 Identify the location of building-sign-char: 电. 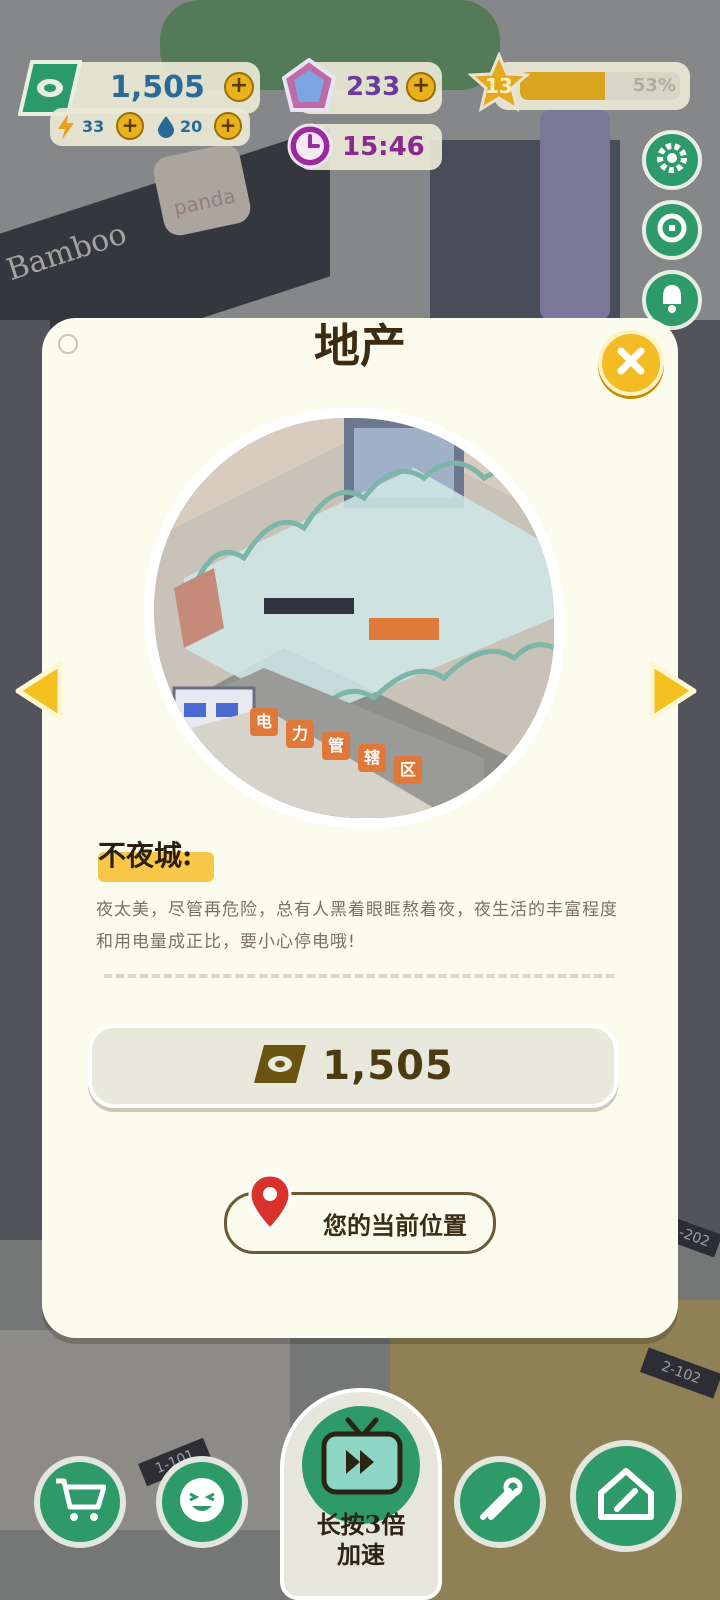
(264, 722).